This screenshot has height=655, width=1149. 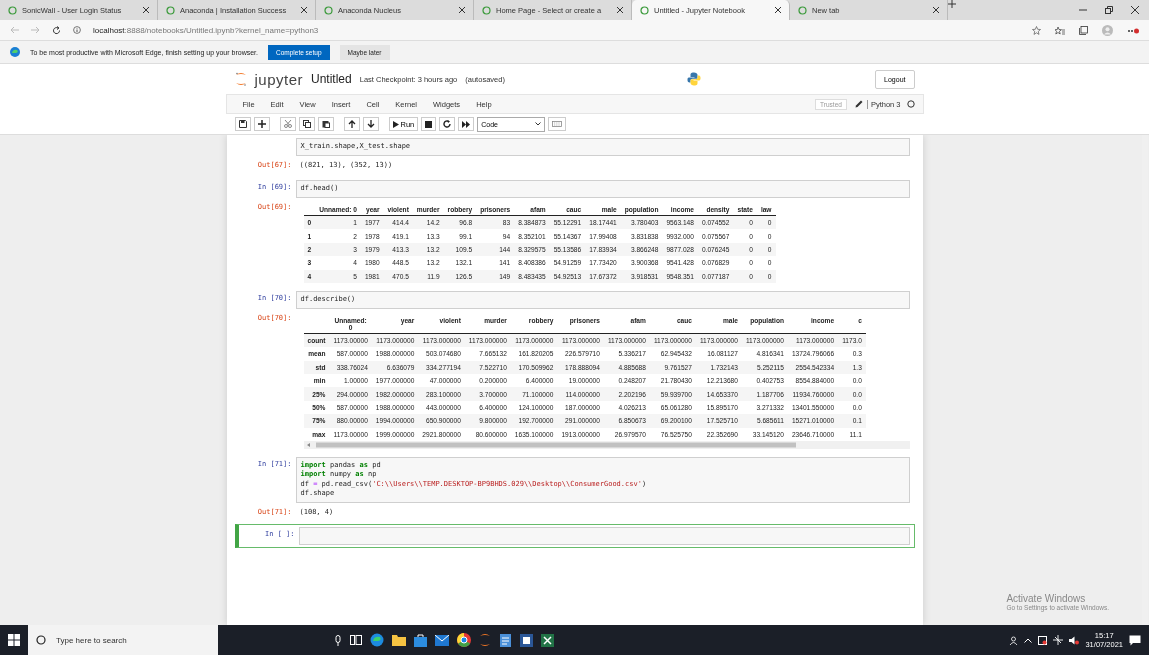 I want to click on move-up-button, so click(x=351, y=124).